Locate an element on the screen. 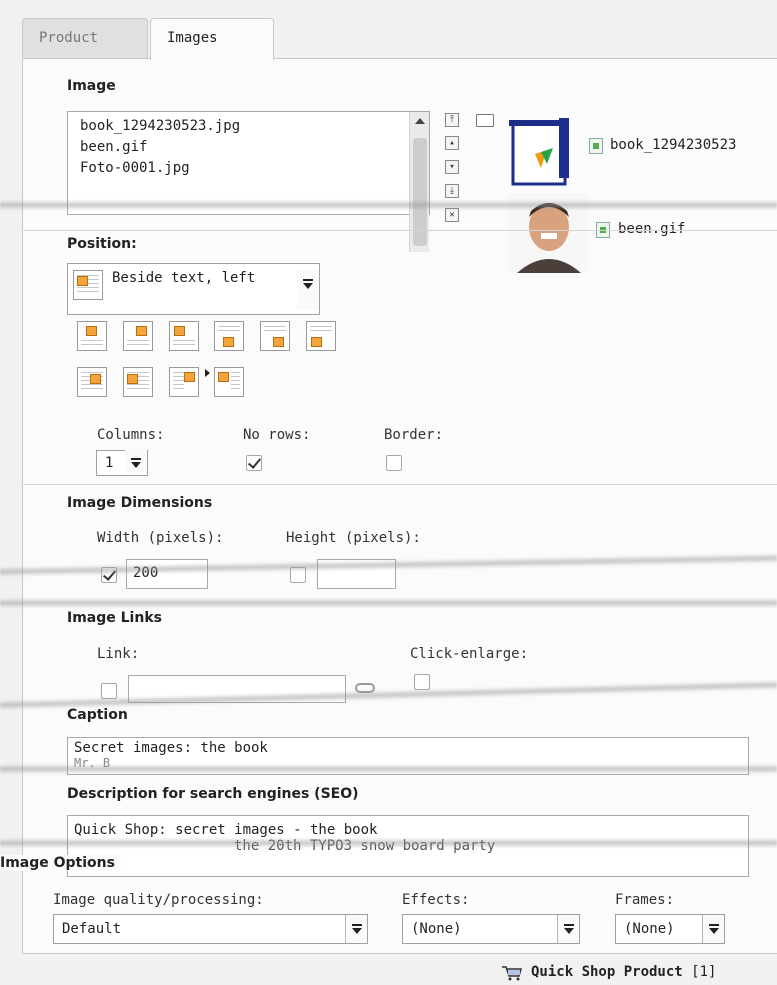 This screenshot has width=777, height=985. file-list-scrollbar is located at coordinates (419, 182).